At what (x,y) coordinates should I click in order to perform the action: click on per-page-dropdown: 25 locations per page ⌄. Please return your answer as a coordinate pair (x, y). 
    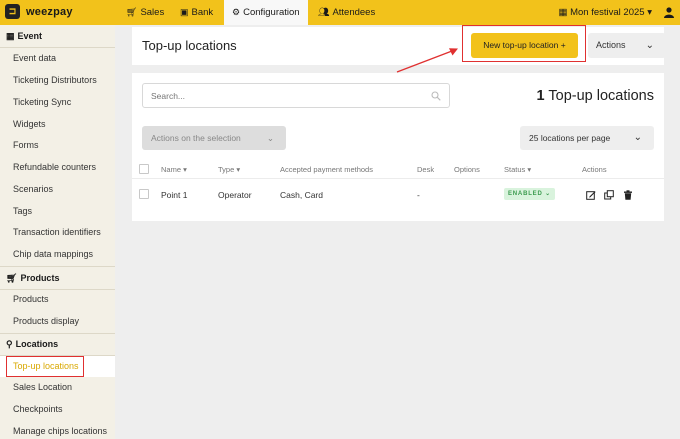
    Looking at the image, I should click on (587, 138).